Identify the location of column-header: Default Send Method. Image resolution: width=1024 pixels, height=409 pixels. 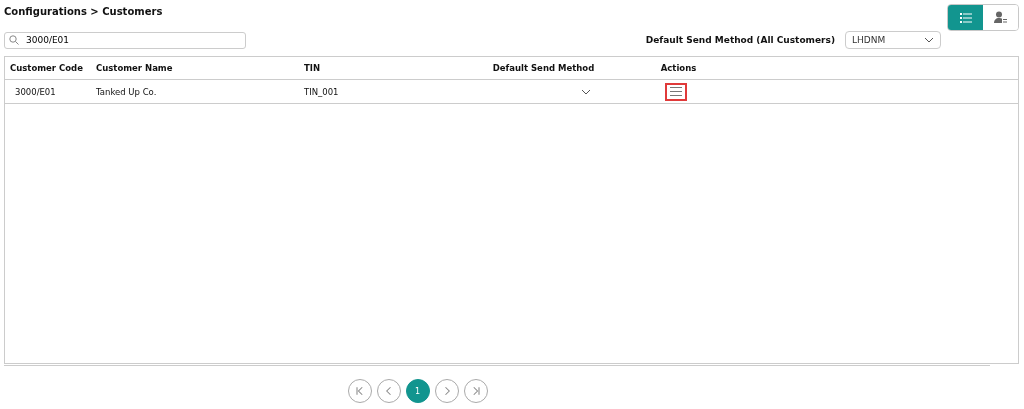
(543, 68).